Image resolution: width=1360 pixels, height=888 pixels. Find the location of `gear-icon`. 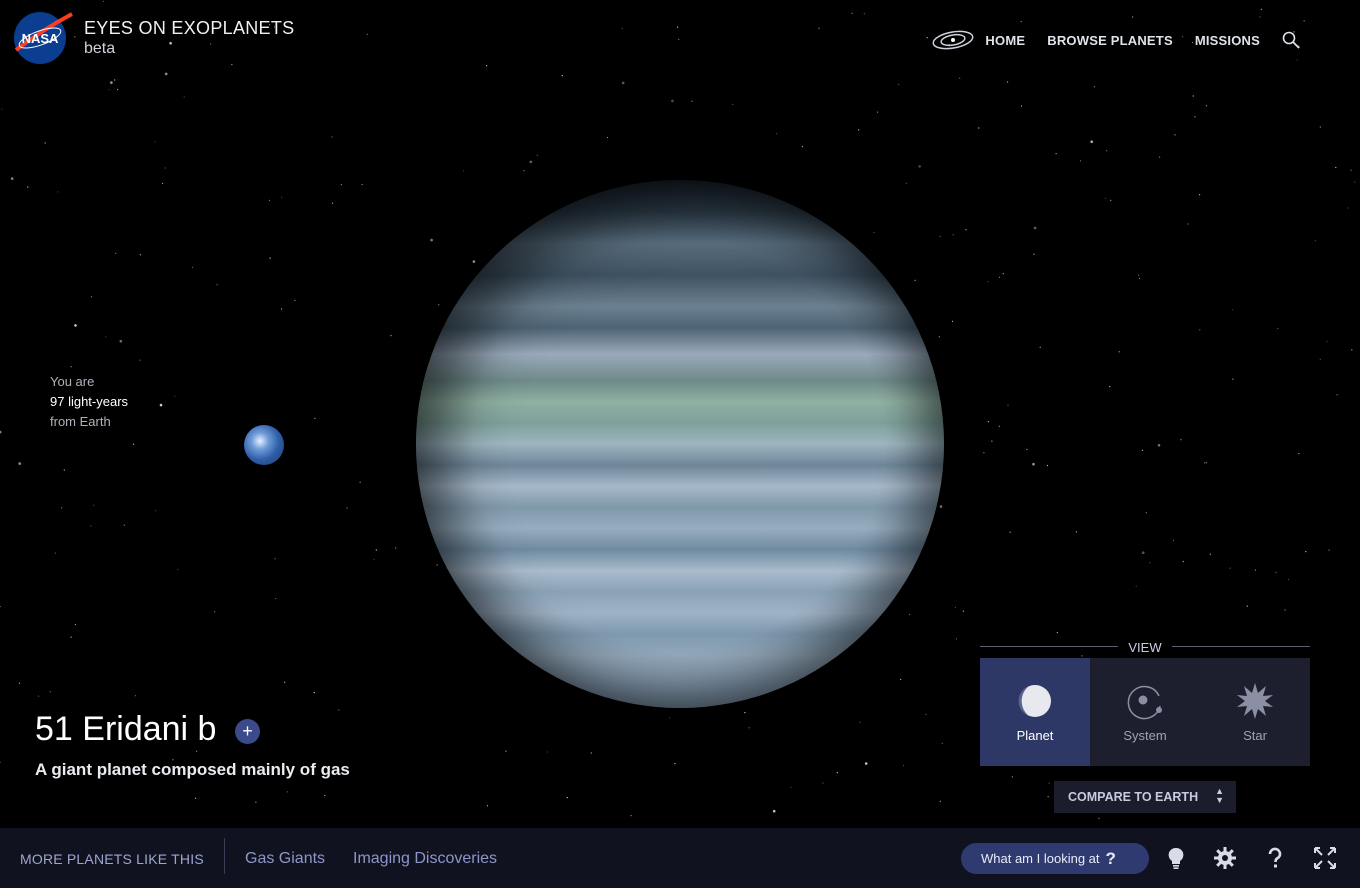

gear-icon is located at coordinates (1225, 858).